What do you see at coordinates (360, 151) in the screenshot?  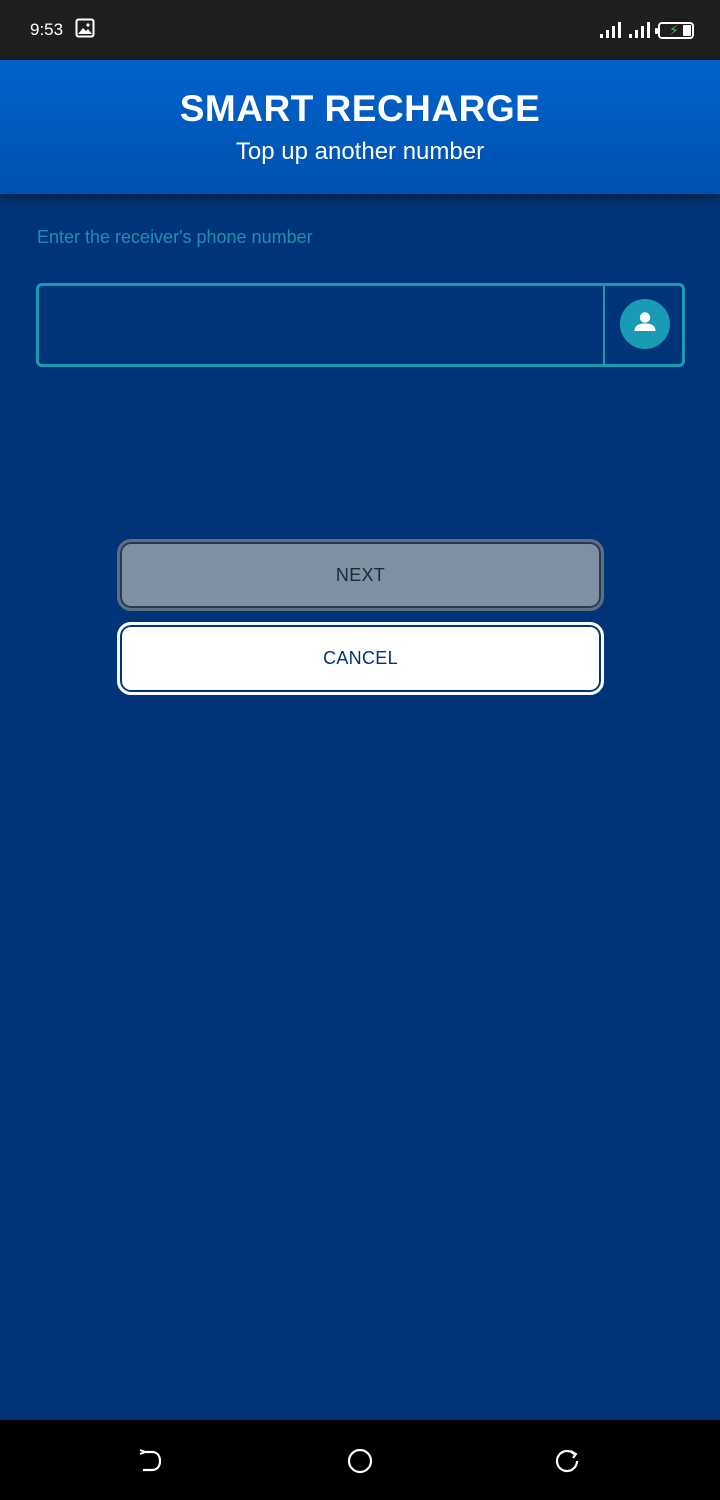 I see `page-subtitle: Top up another number` at bounding box center [360, 151].